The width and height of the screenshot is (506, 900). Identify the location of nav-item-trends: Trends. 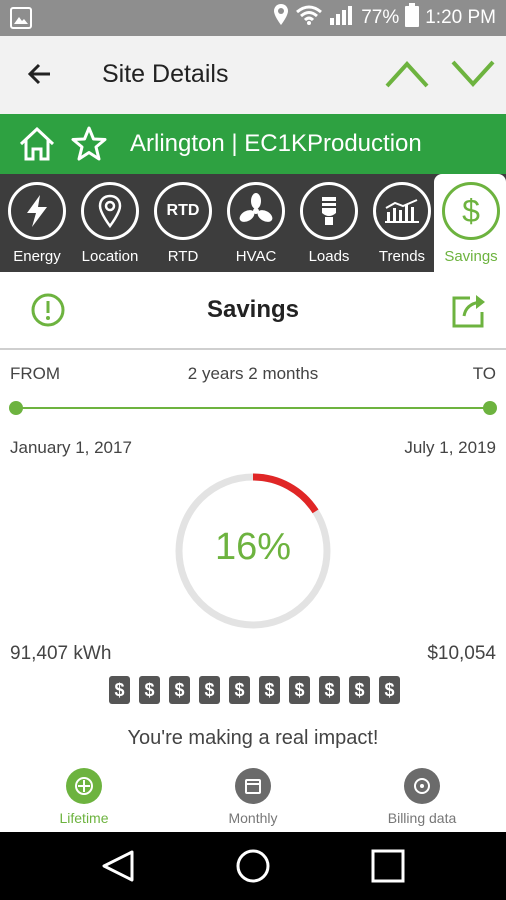
(401, 223).